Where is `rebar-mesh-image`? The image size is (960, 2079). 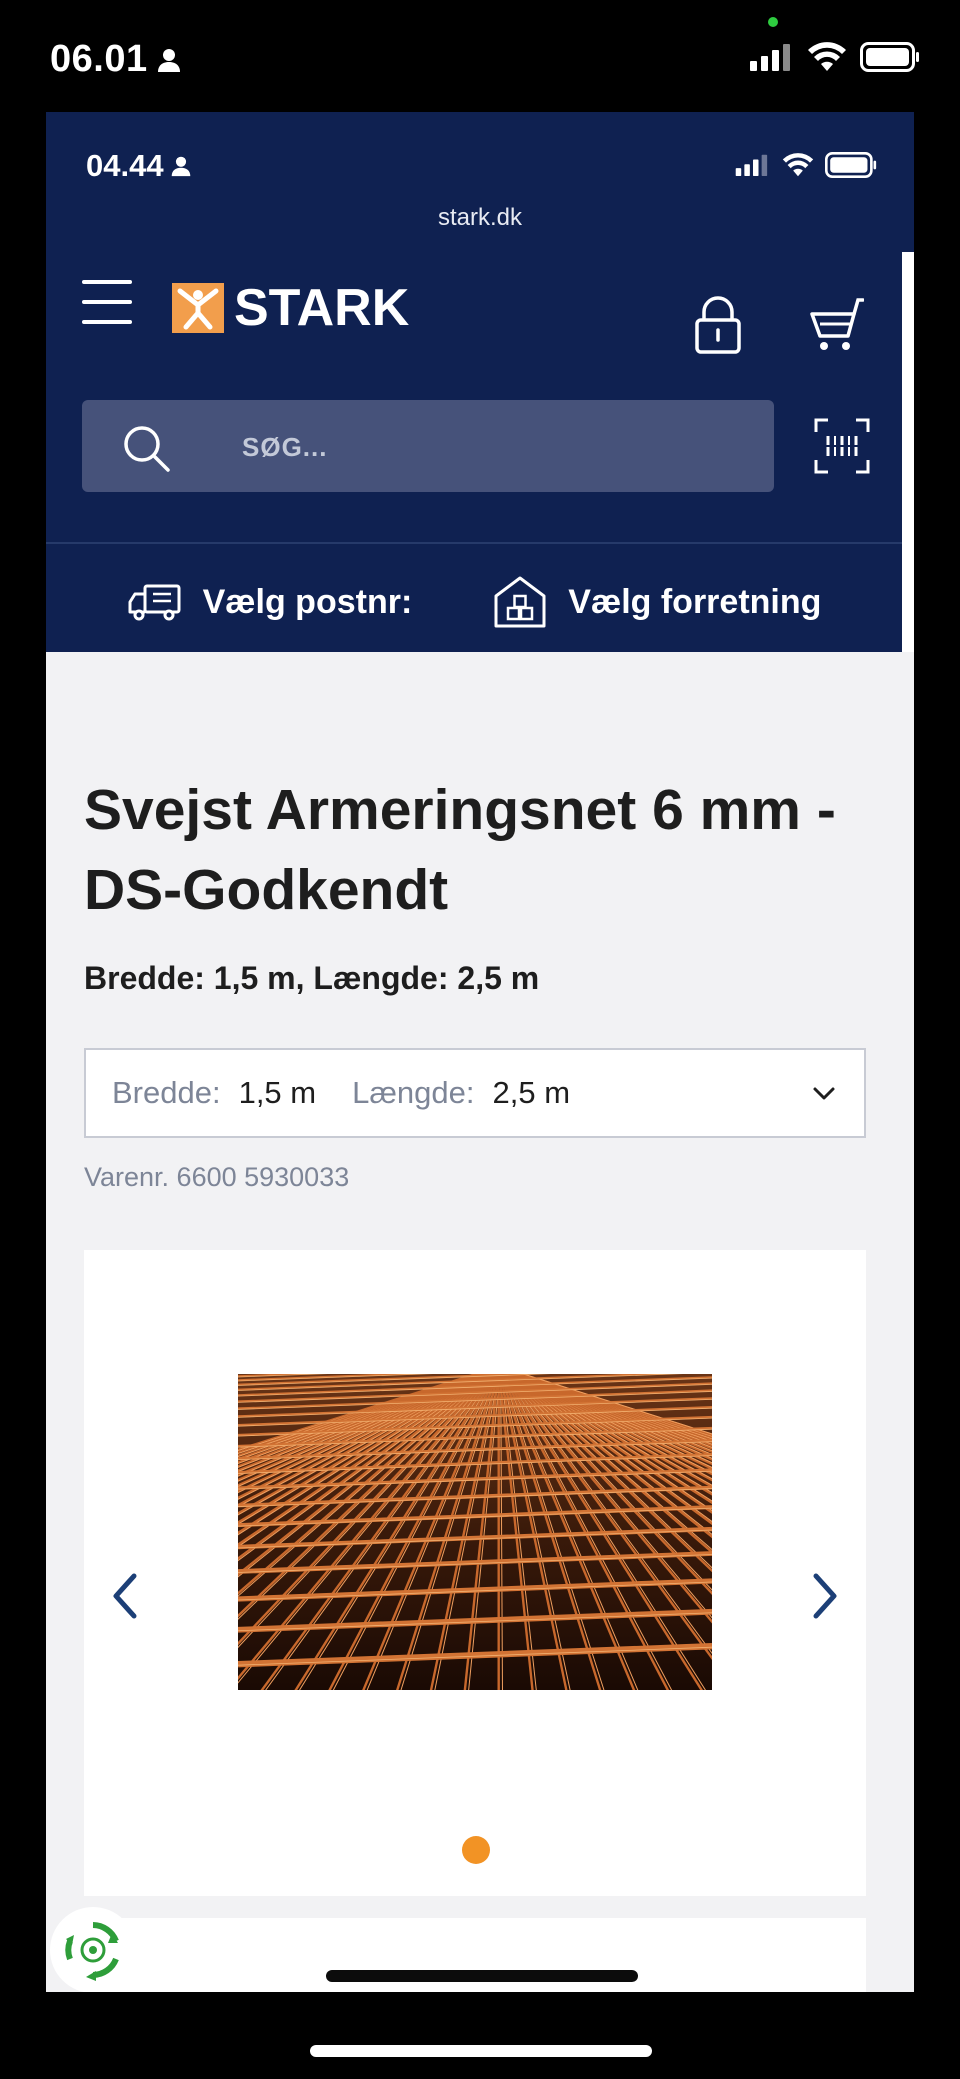 rebar-mesh-image is located at coordinates (475, 1532).